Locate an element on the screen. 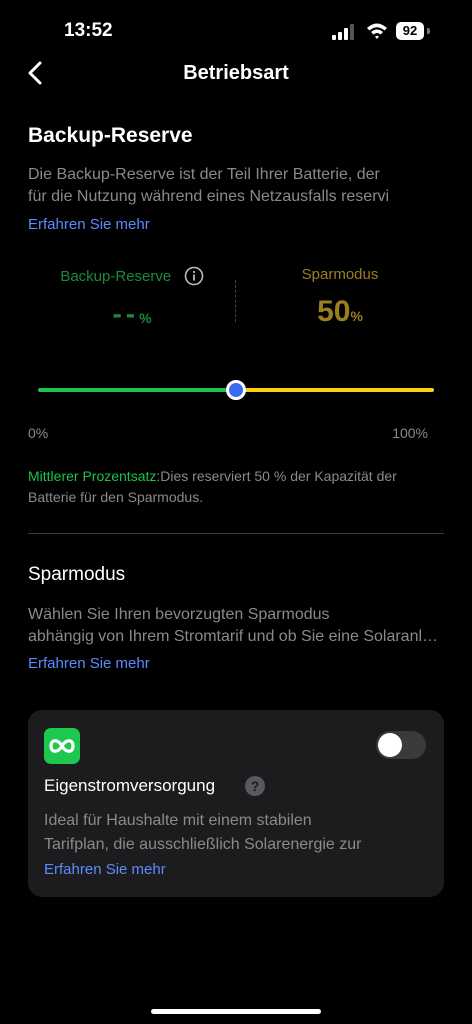 The image size is (472, 1024). battery-icon: 92 is located at coordinates (413, 31).